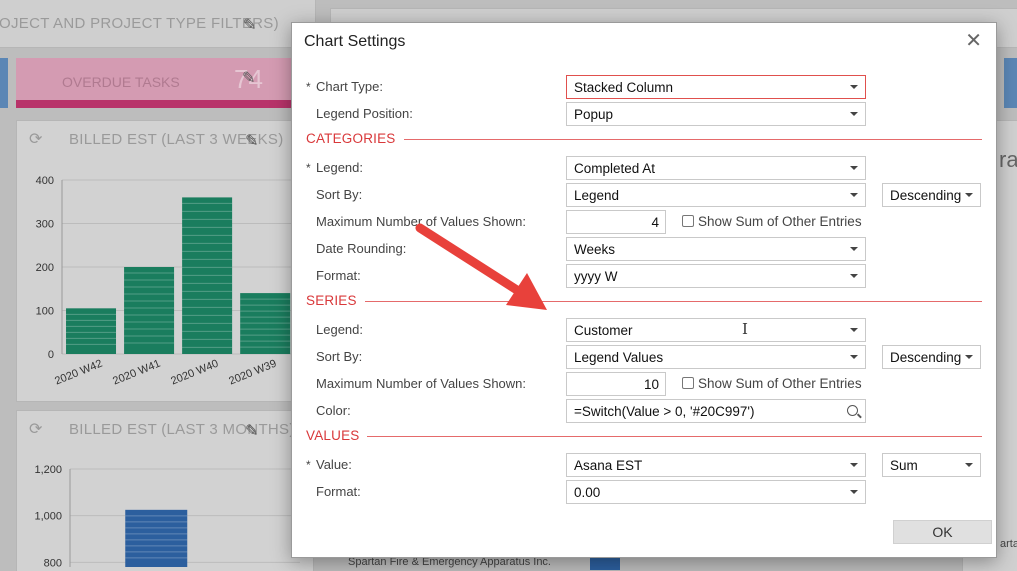 The width and height of the screenshot is (1017, 571). I want to click on billed-months-chart: 800 1,000 1,200, so click(167, 516).